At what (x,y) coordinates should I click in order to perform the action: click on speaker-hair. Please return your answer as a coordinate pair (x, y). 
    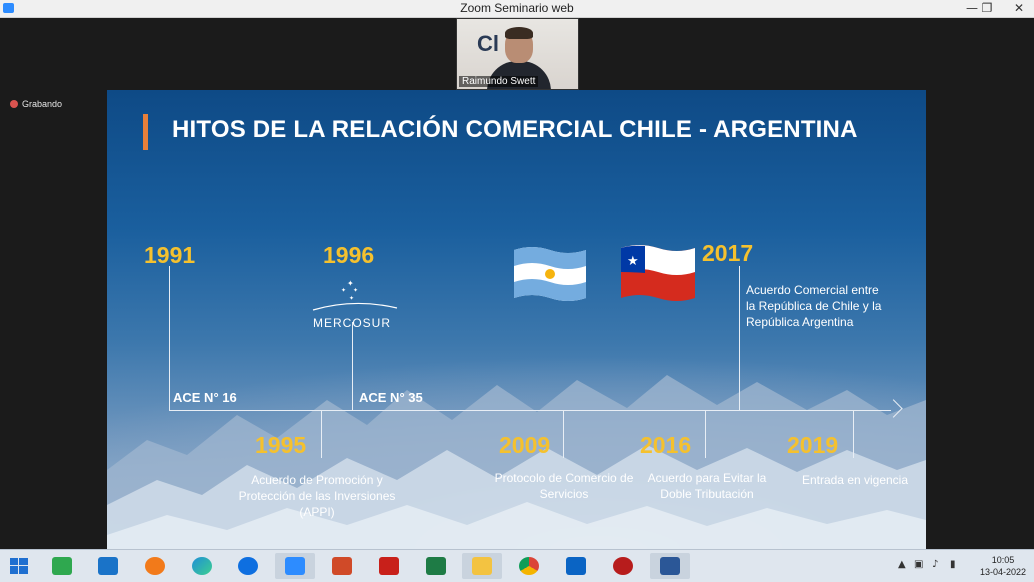
    Looking at the image, I should click on (519, 33).